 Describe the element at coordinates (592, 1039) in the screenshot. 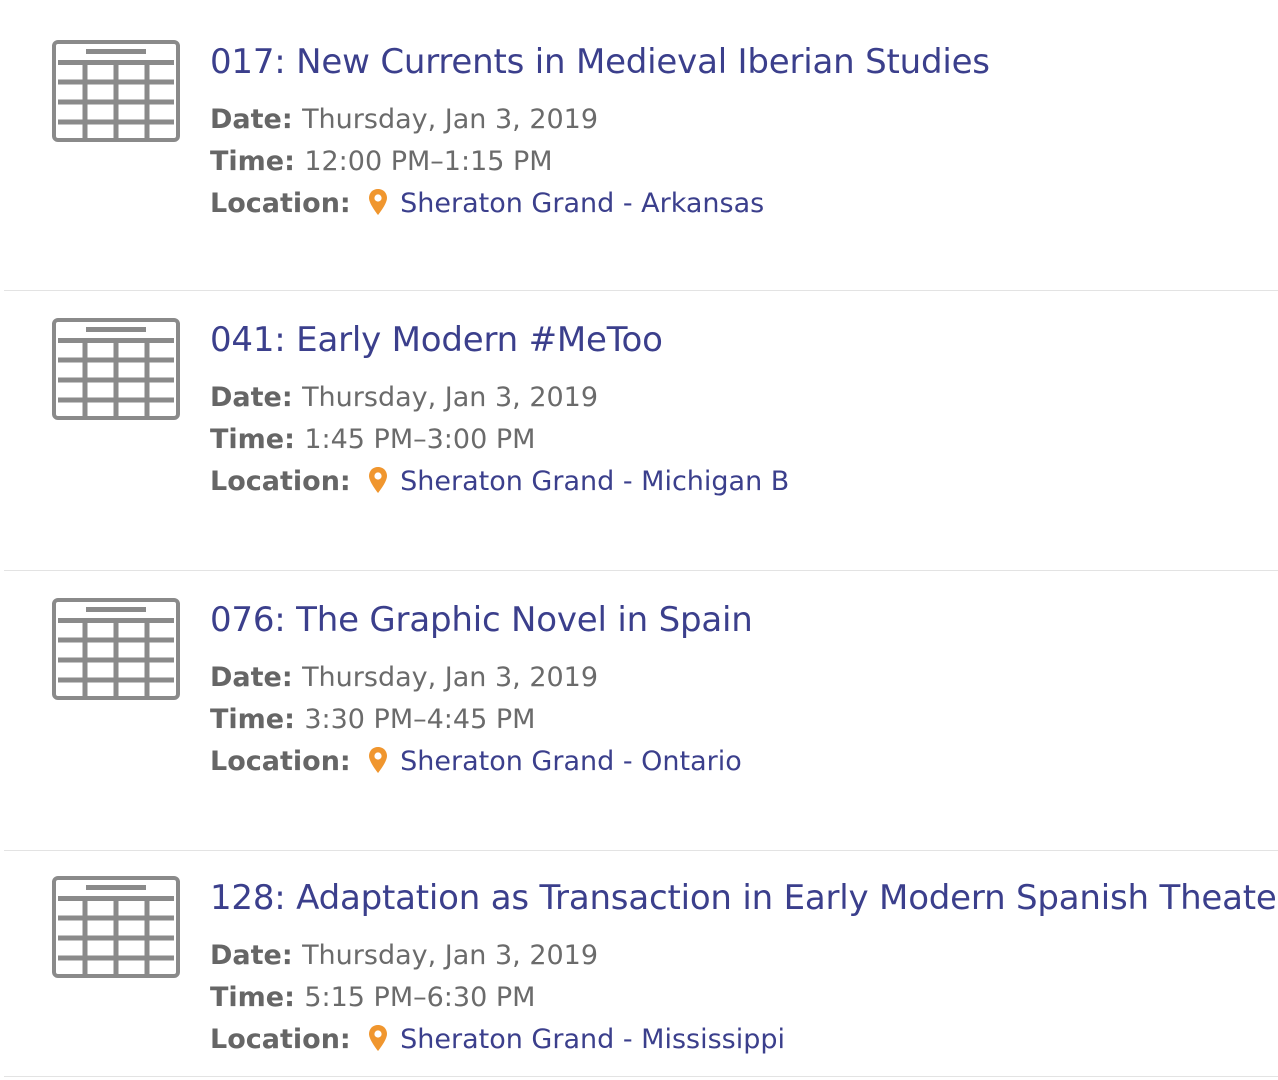

I see `session-location-link: Sheraton Grand - Mississippi` at that location.